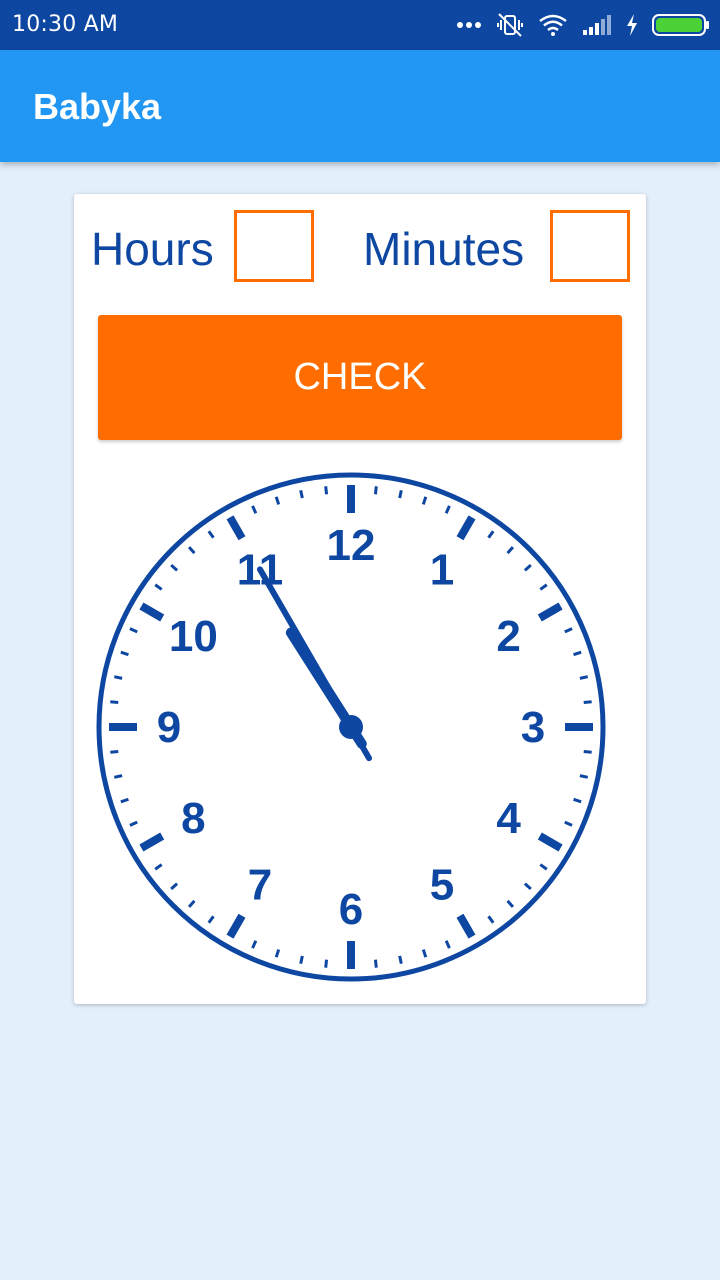  I want to click on more-dots-icon, so click(469, 25).